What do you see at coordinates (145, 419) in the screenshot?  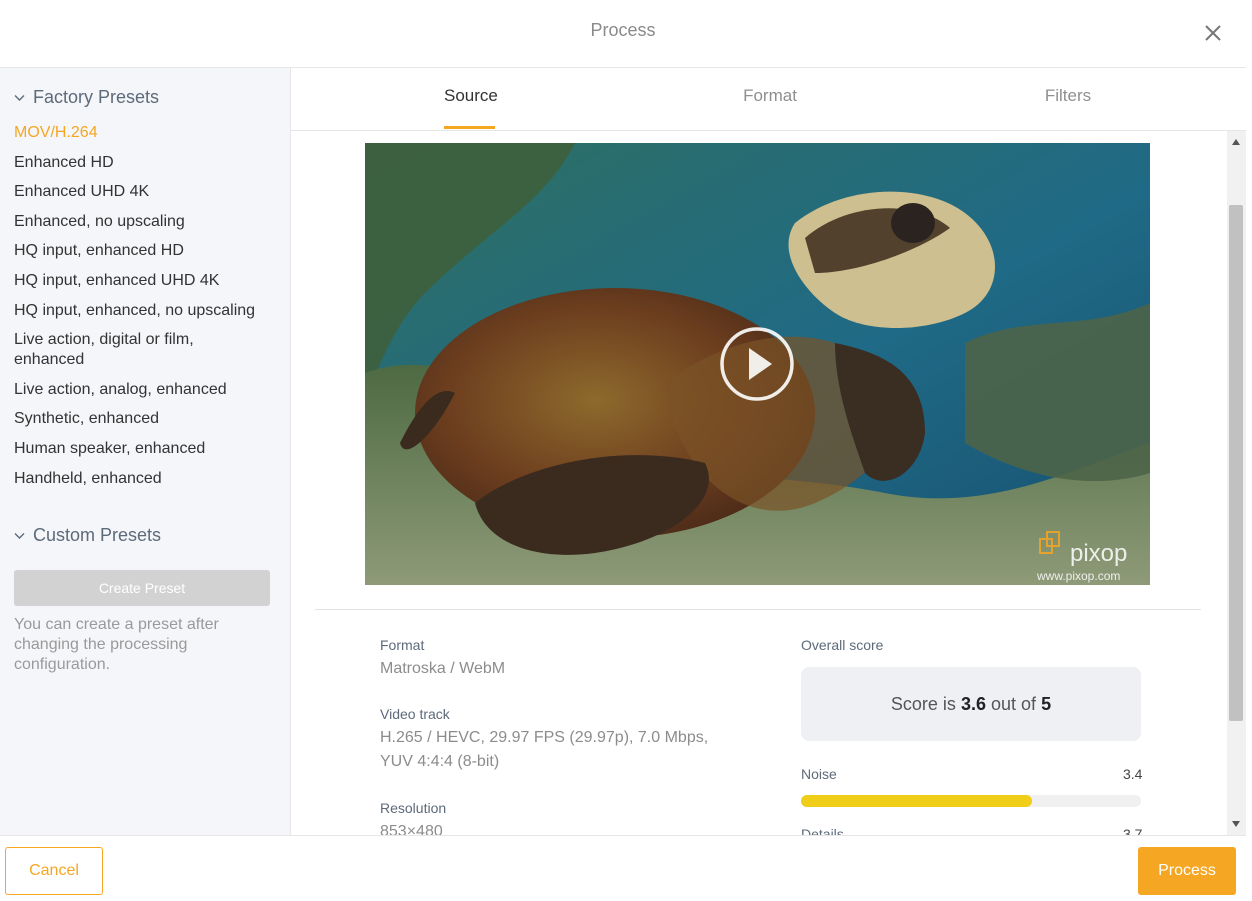 I see `preset-item: Synthetic, enhanced` at bounding box center [145, 419].